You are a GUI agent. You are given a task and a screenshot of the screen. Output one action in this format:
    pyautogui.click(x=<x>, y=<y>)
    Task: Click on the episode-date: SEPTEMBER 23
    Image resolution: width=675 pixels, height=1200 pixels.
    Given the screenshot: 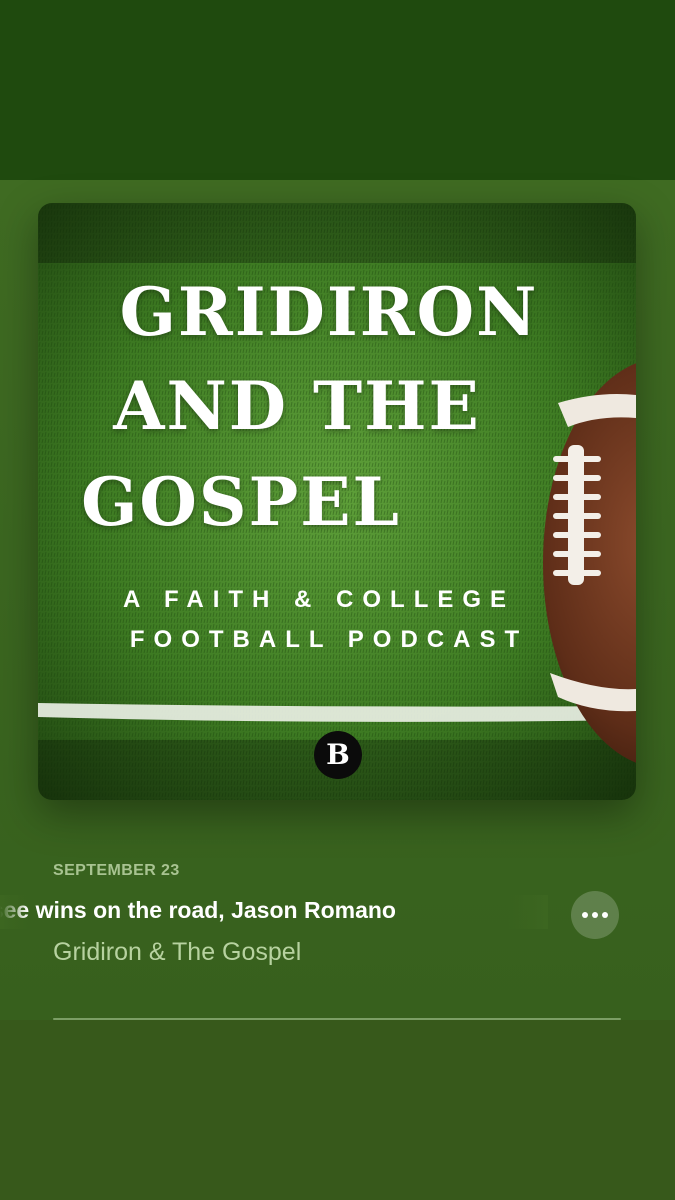 What is the action you would take?
    pyautogui.click(x=116, y=870)
    